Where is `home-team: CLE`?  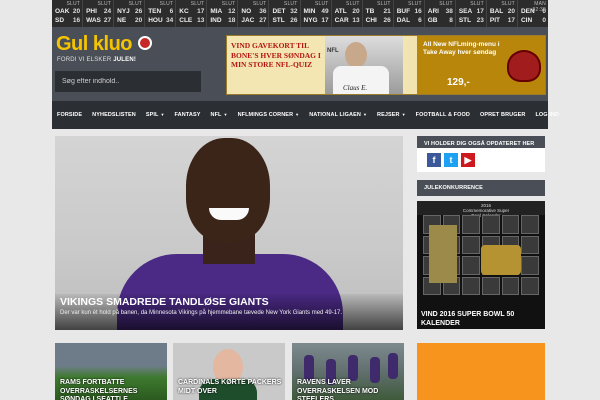
home-team: CLE is located at coordinates (186, 20).